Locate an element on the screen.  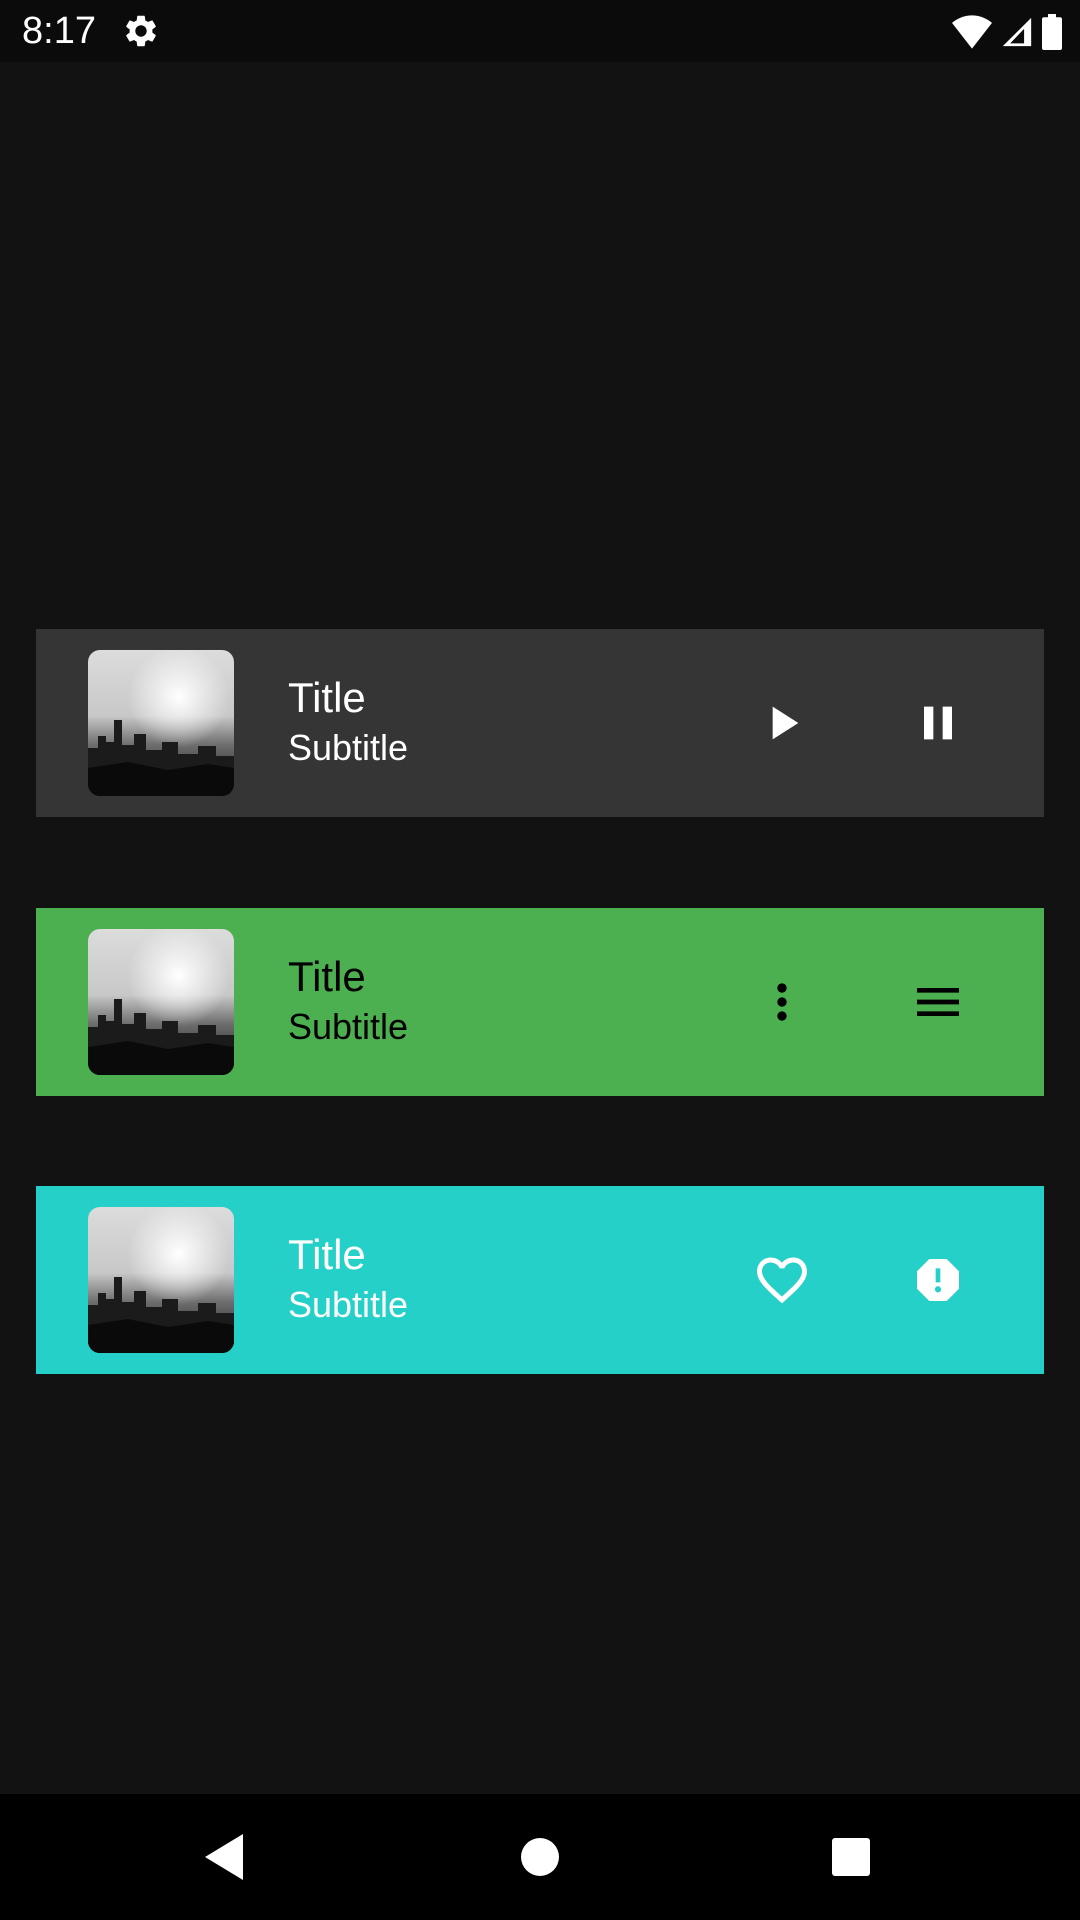
status-time: 8:17 is located at coordinates (59, 31).